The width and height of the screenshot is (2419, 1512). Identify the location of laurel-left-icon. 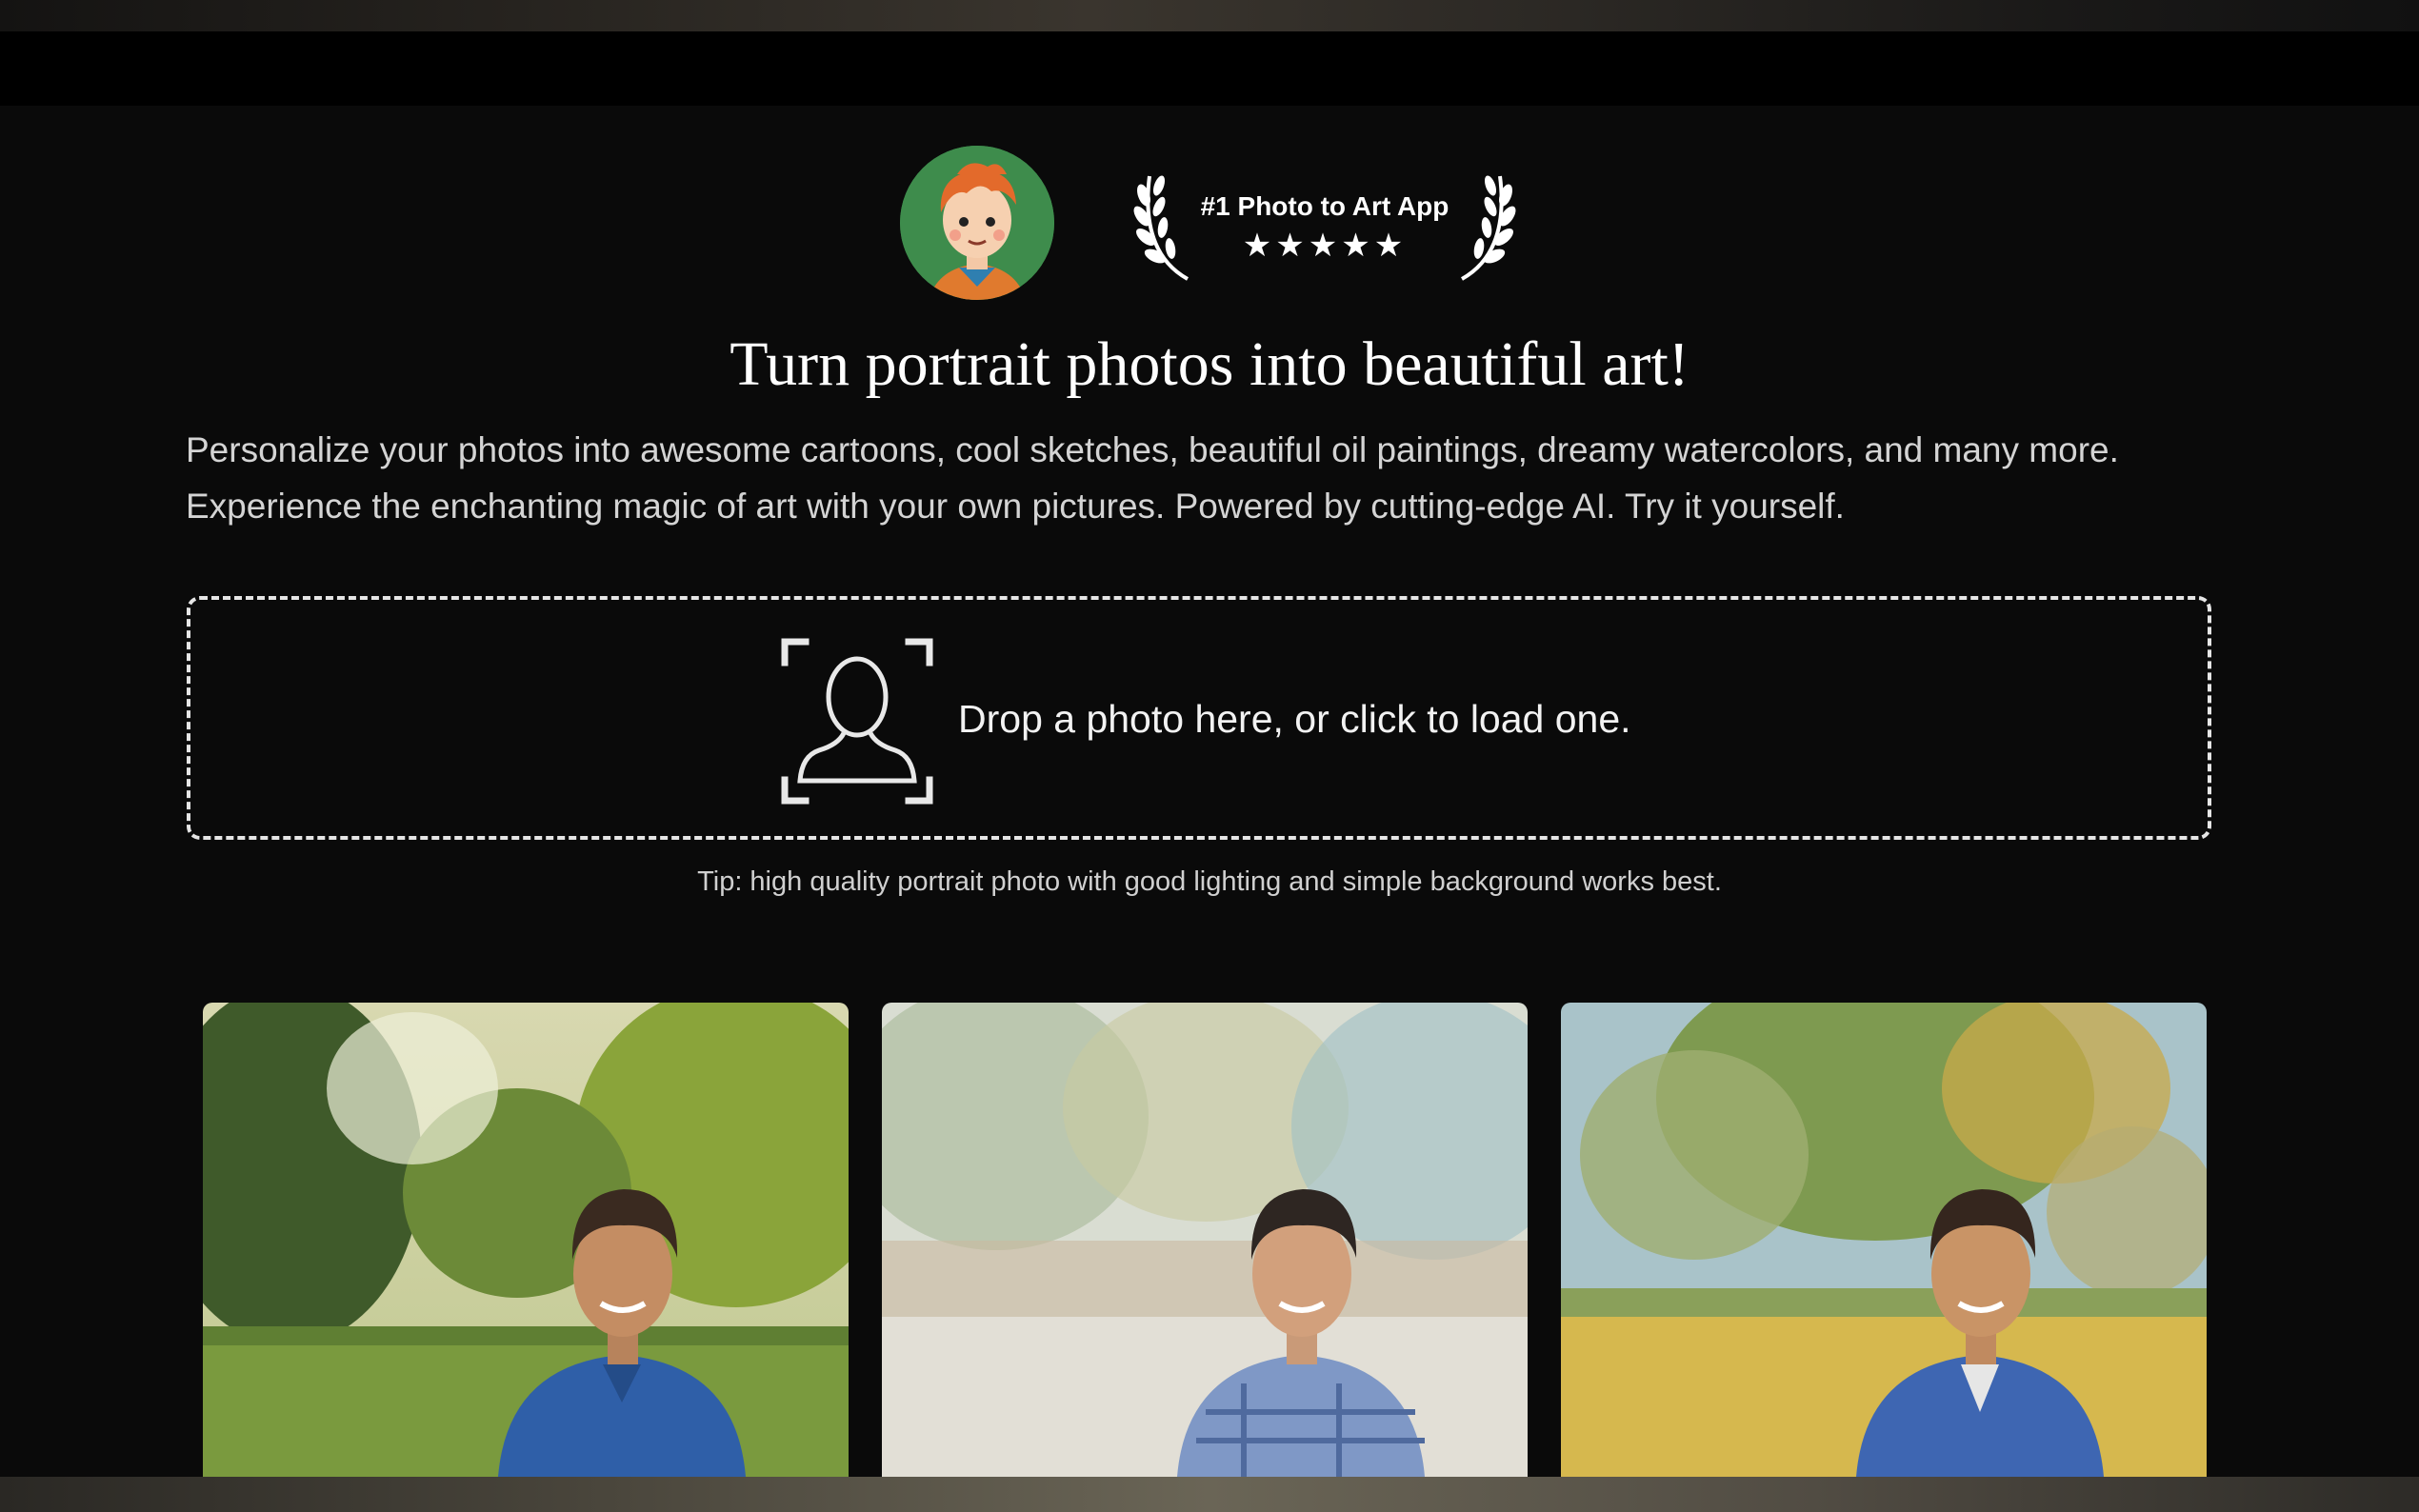
(1161, 228).